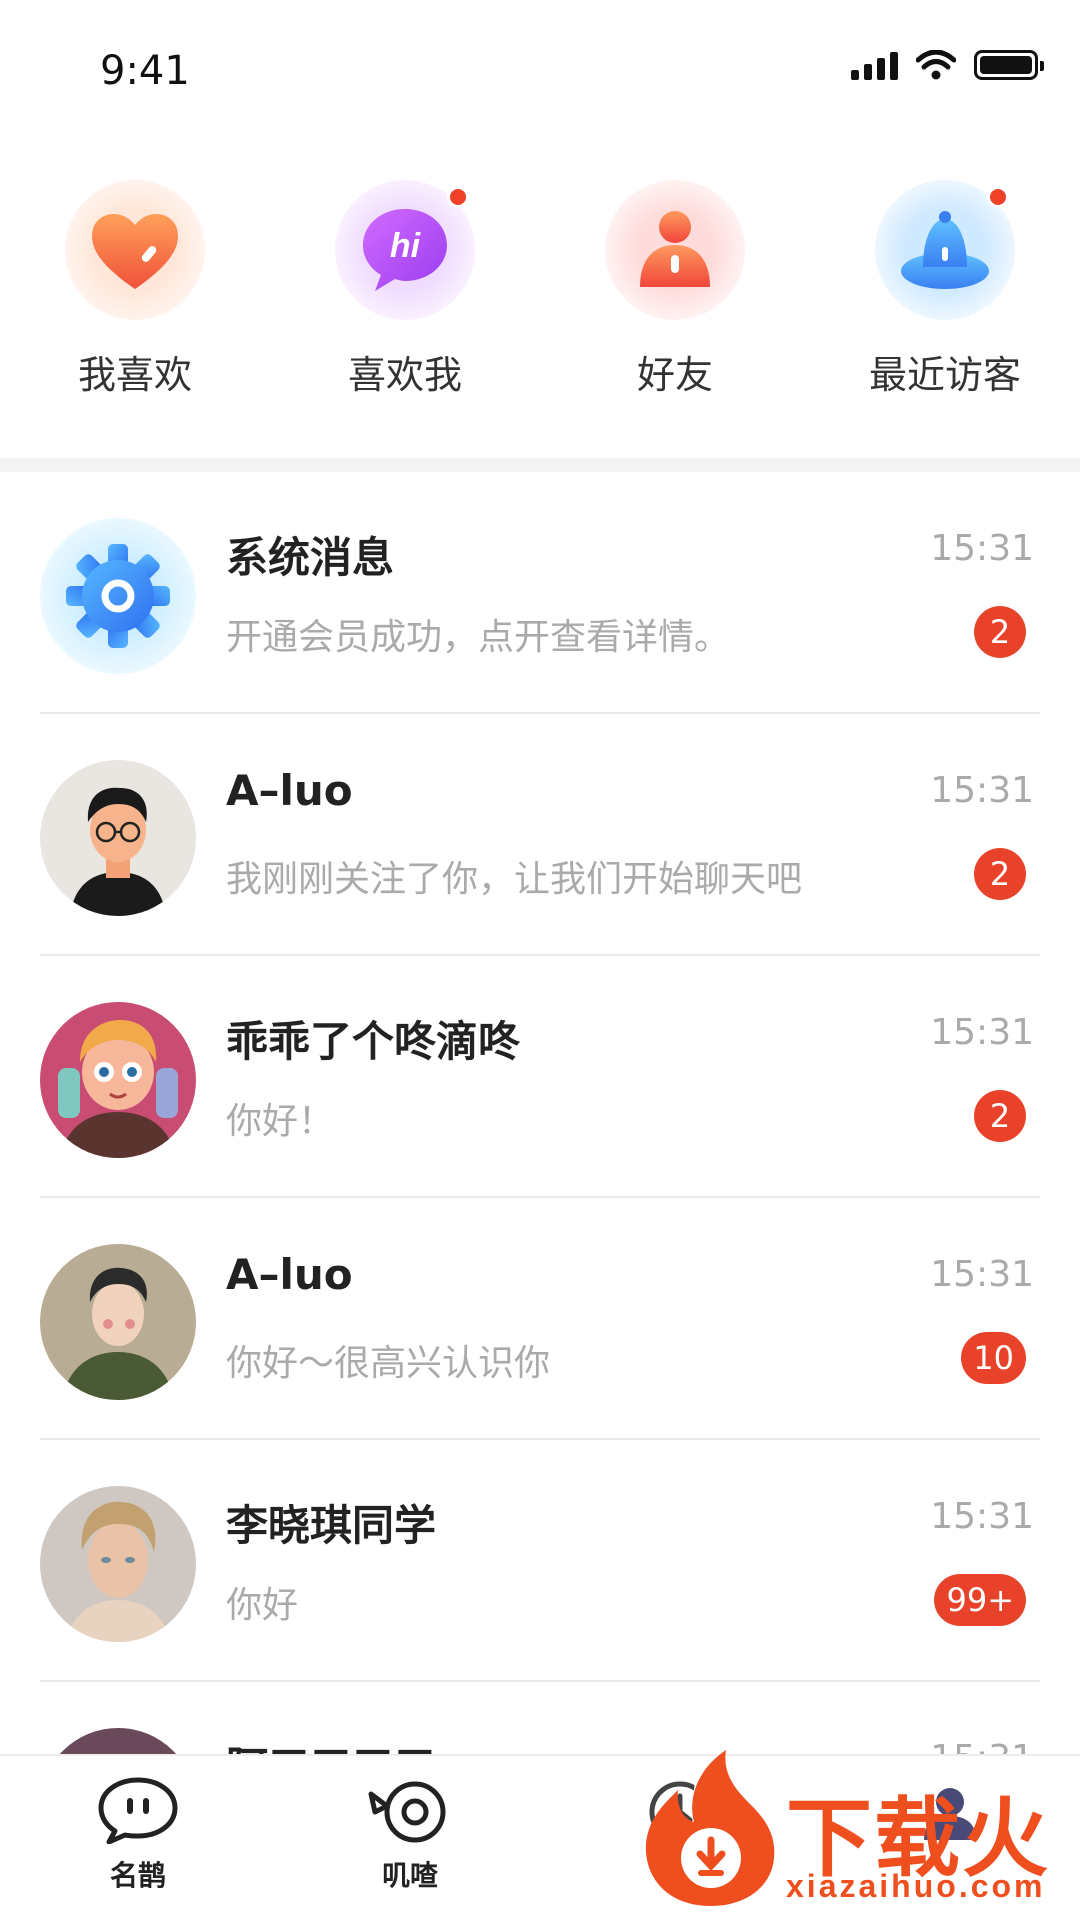  I want to click on message-row: A–luo 15:31 我刚刚关注了你，让我们开始聊天吧 2, so click(540, 835).